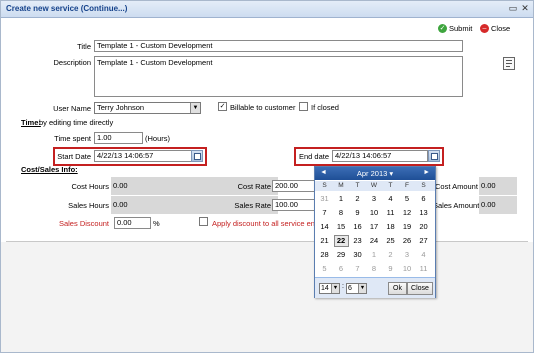 The image size is (534, 353). I want to click on calendar-day: 25, so click(390, 241).